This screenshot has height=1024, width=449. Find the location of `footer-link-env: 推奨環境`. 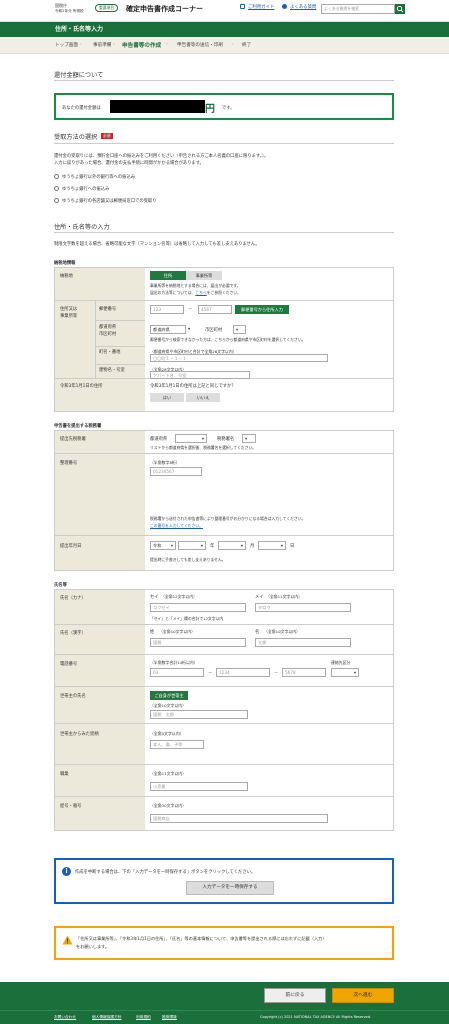

footer-link-env: 推奨環境 is located at coordinates (169, 1017).